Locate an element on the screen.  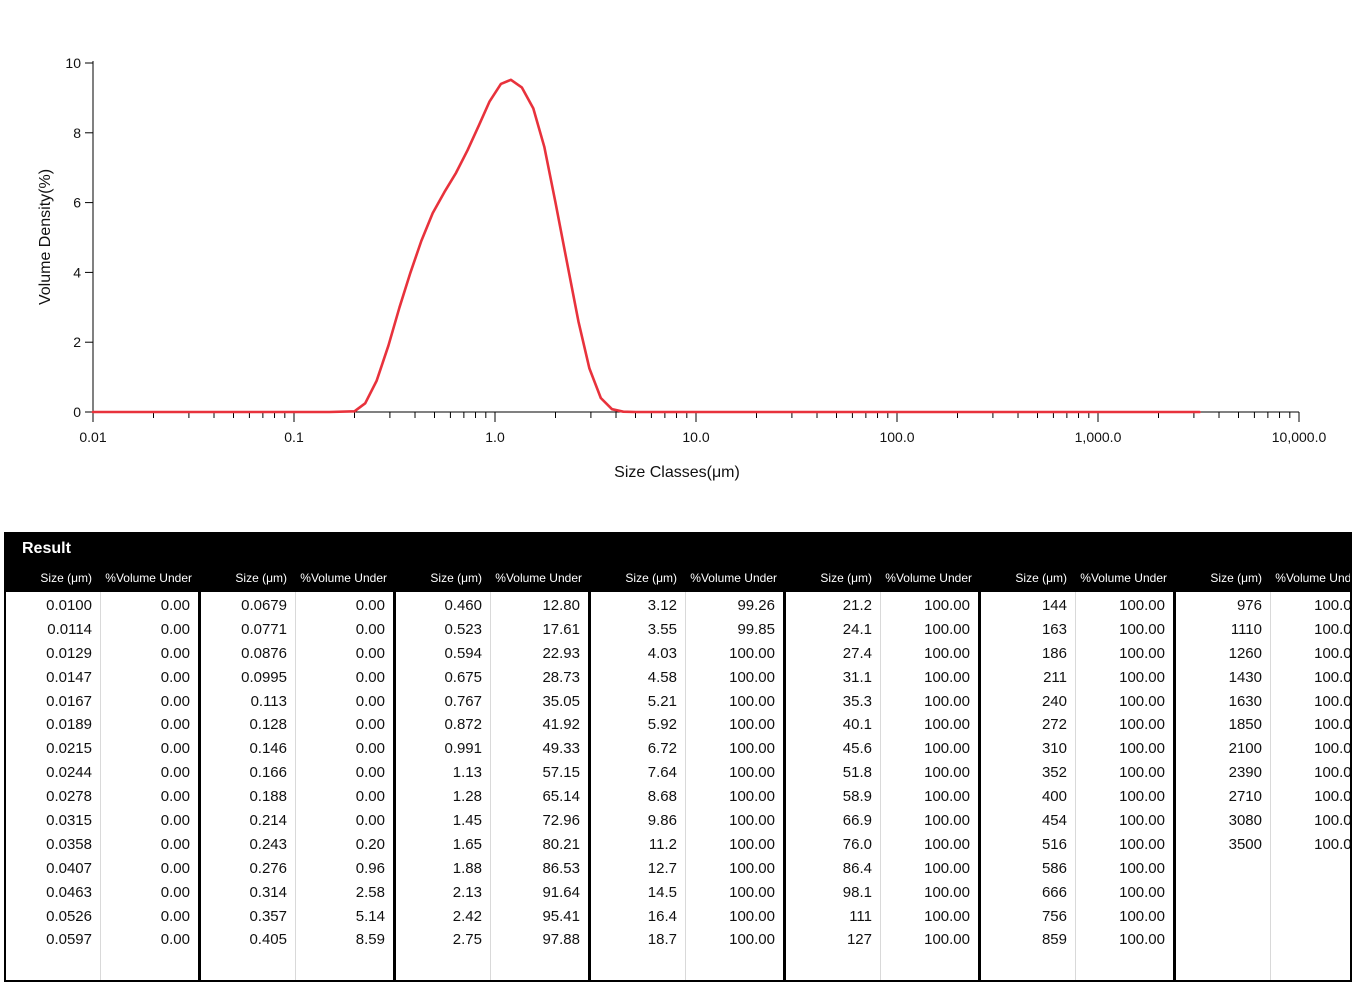
table-row: 14.5 100.00 is located at coordinates (687, 893).